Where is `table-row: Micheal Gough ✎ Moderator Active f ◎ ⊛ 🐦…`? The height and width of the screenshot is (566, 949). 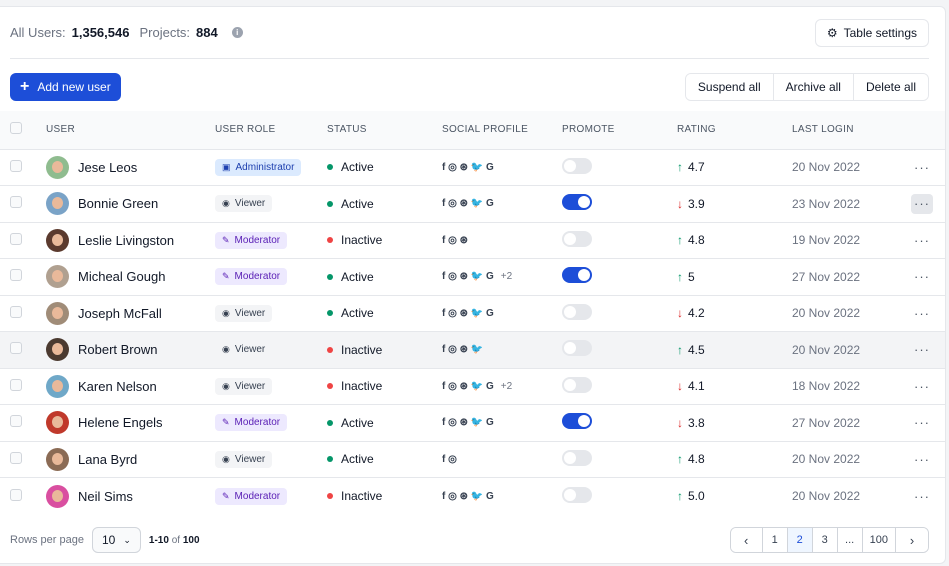 table-row: Micheal Gough ✎ Moderator Active f ◎ ⊛ 🐦… is located at coordinates (472, 277).